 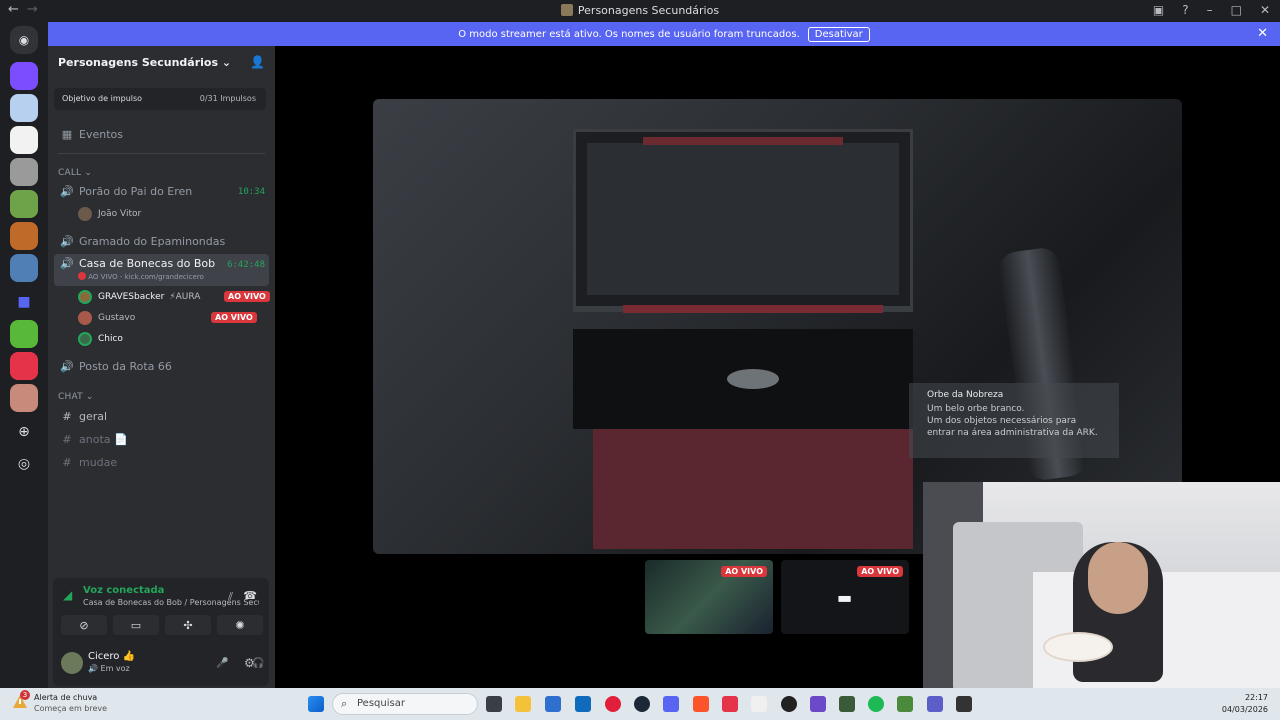 I want to click on spotify-icon, so click(x=876, y=704).